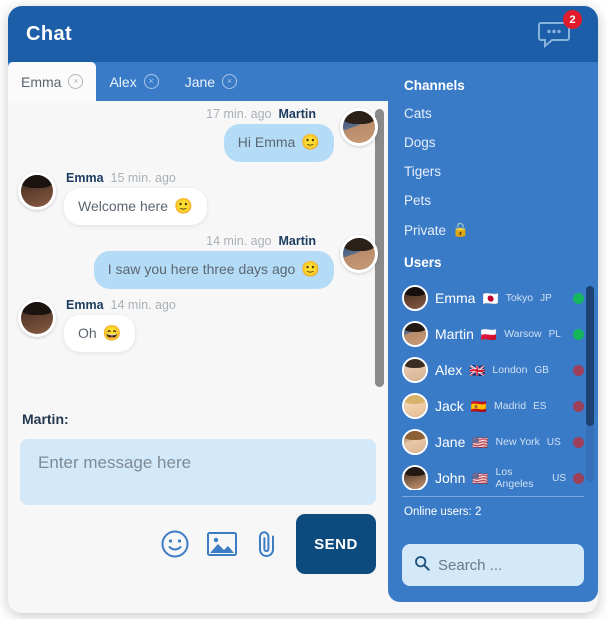 This screenshot has height=619, width=606. Describe the element at coordinates (540, 406) in the screenshot. I see `user-country-code: ES` at that location.